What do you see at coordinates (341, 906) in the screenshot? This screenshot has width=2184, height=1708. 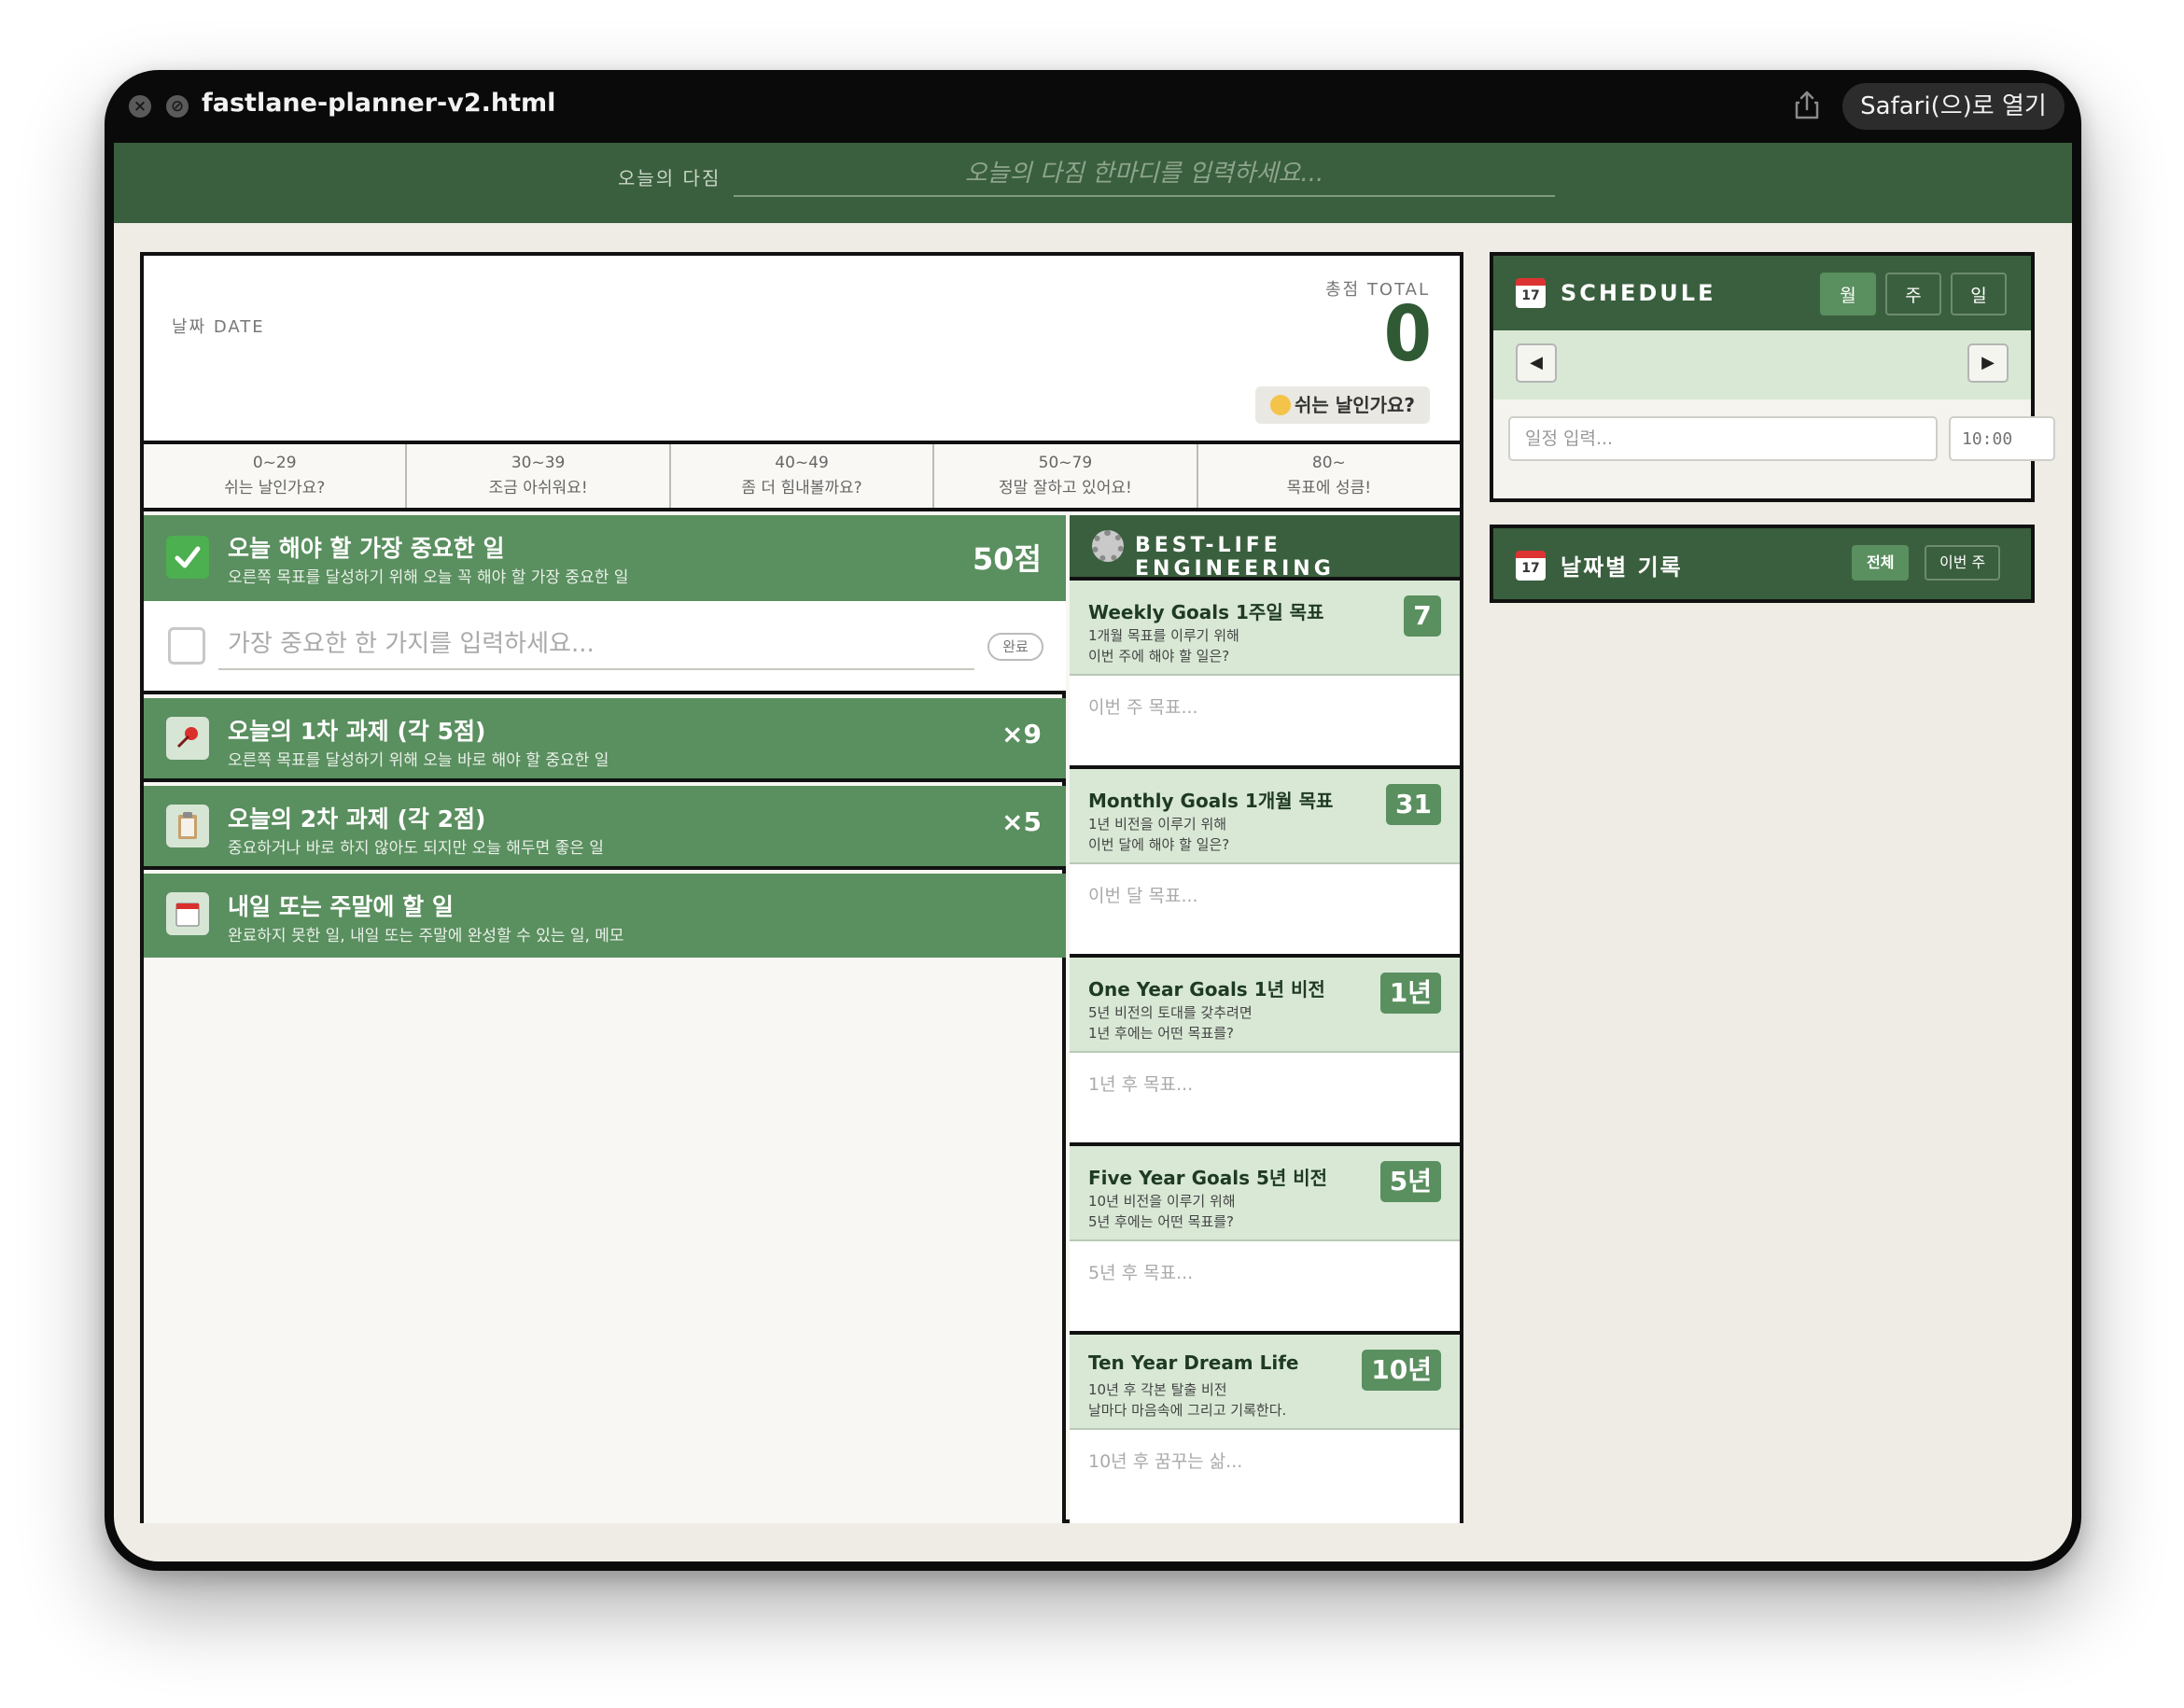 I see `section-title: 내일 또는 주말에 할 일` at bounding box center [341, 906].